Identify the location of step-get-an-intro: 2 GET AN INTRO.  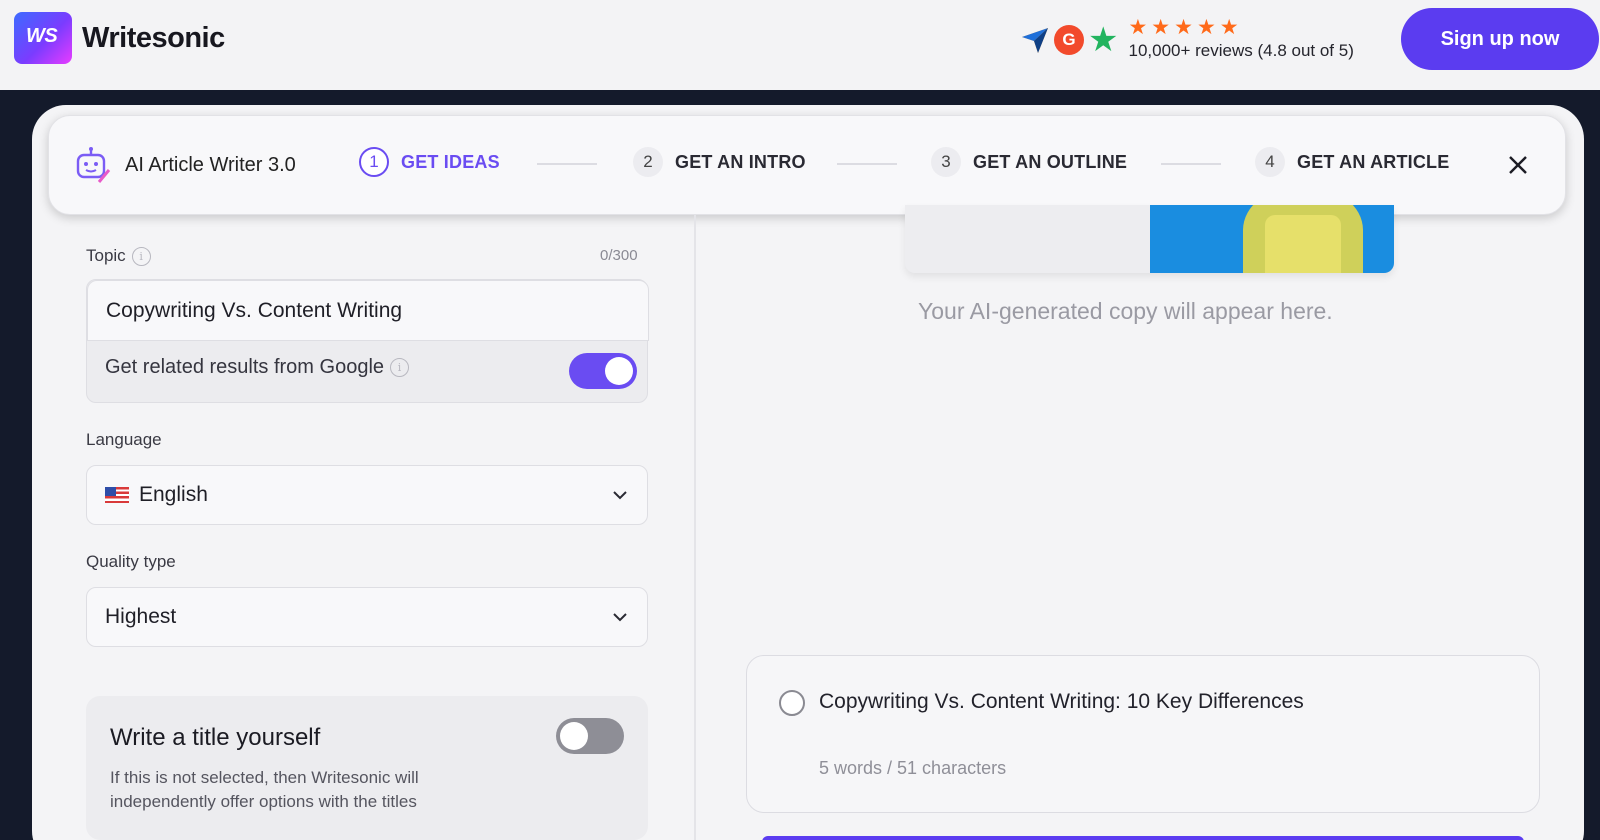
(719, 162).